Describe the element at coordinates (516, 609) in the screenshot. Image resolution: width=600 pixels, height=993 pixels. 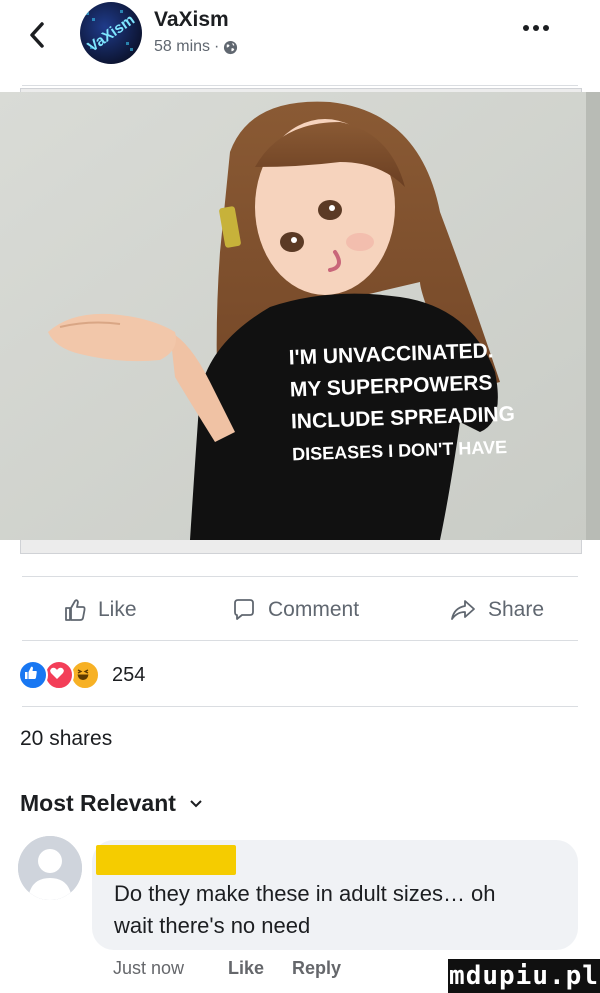
I see `share-label: Share` at that location.